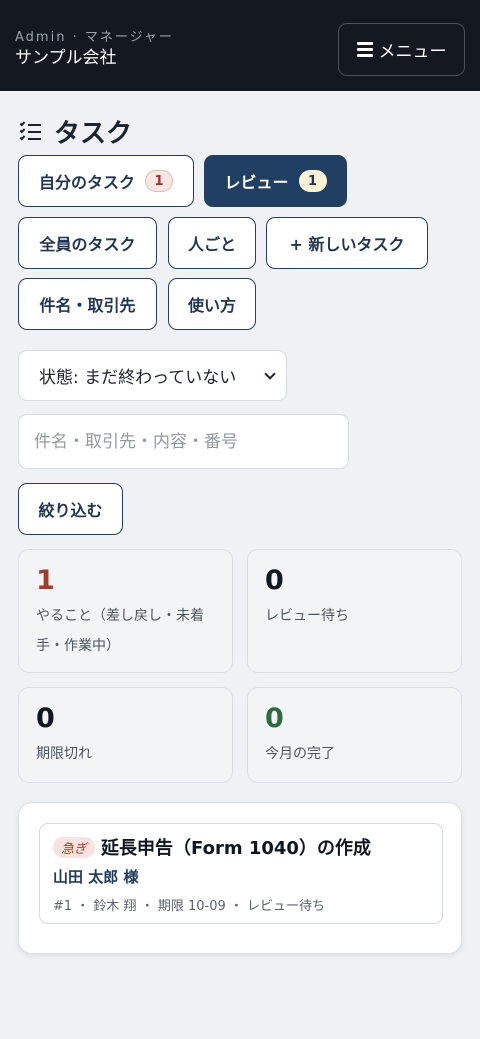  Describe the element at coordinates (256, 182) in the screenshot. I see `review-label: レビュー` at that location.